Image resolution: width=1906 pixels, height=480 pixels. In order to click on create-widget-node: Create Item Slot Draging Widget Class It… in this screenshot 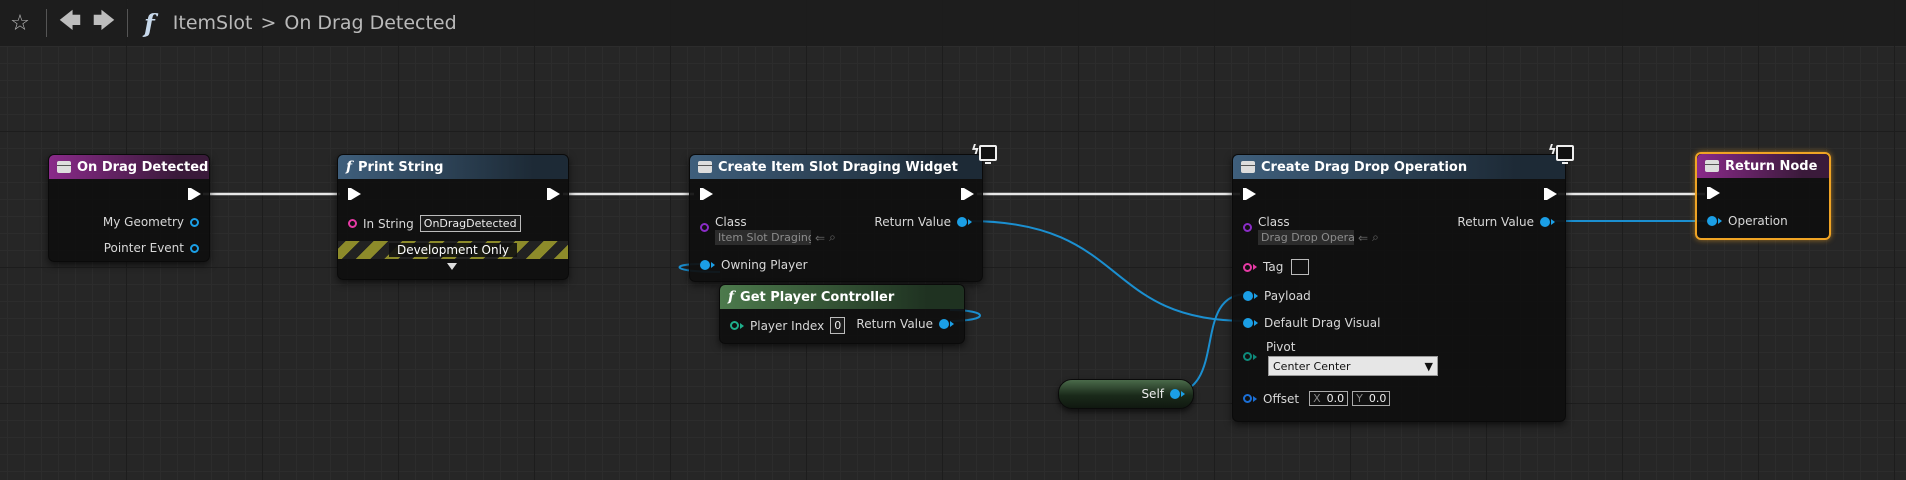, I will do `click(836, 218)`.